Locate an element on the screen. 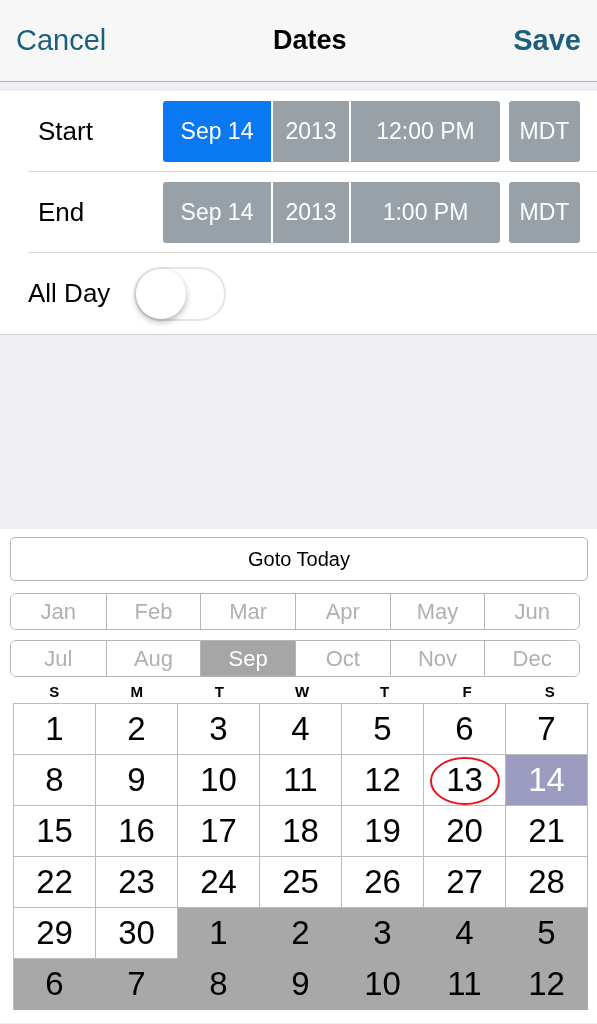  day-cell: 26 is located at coordinates (383, 882).